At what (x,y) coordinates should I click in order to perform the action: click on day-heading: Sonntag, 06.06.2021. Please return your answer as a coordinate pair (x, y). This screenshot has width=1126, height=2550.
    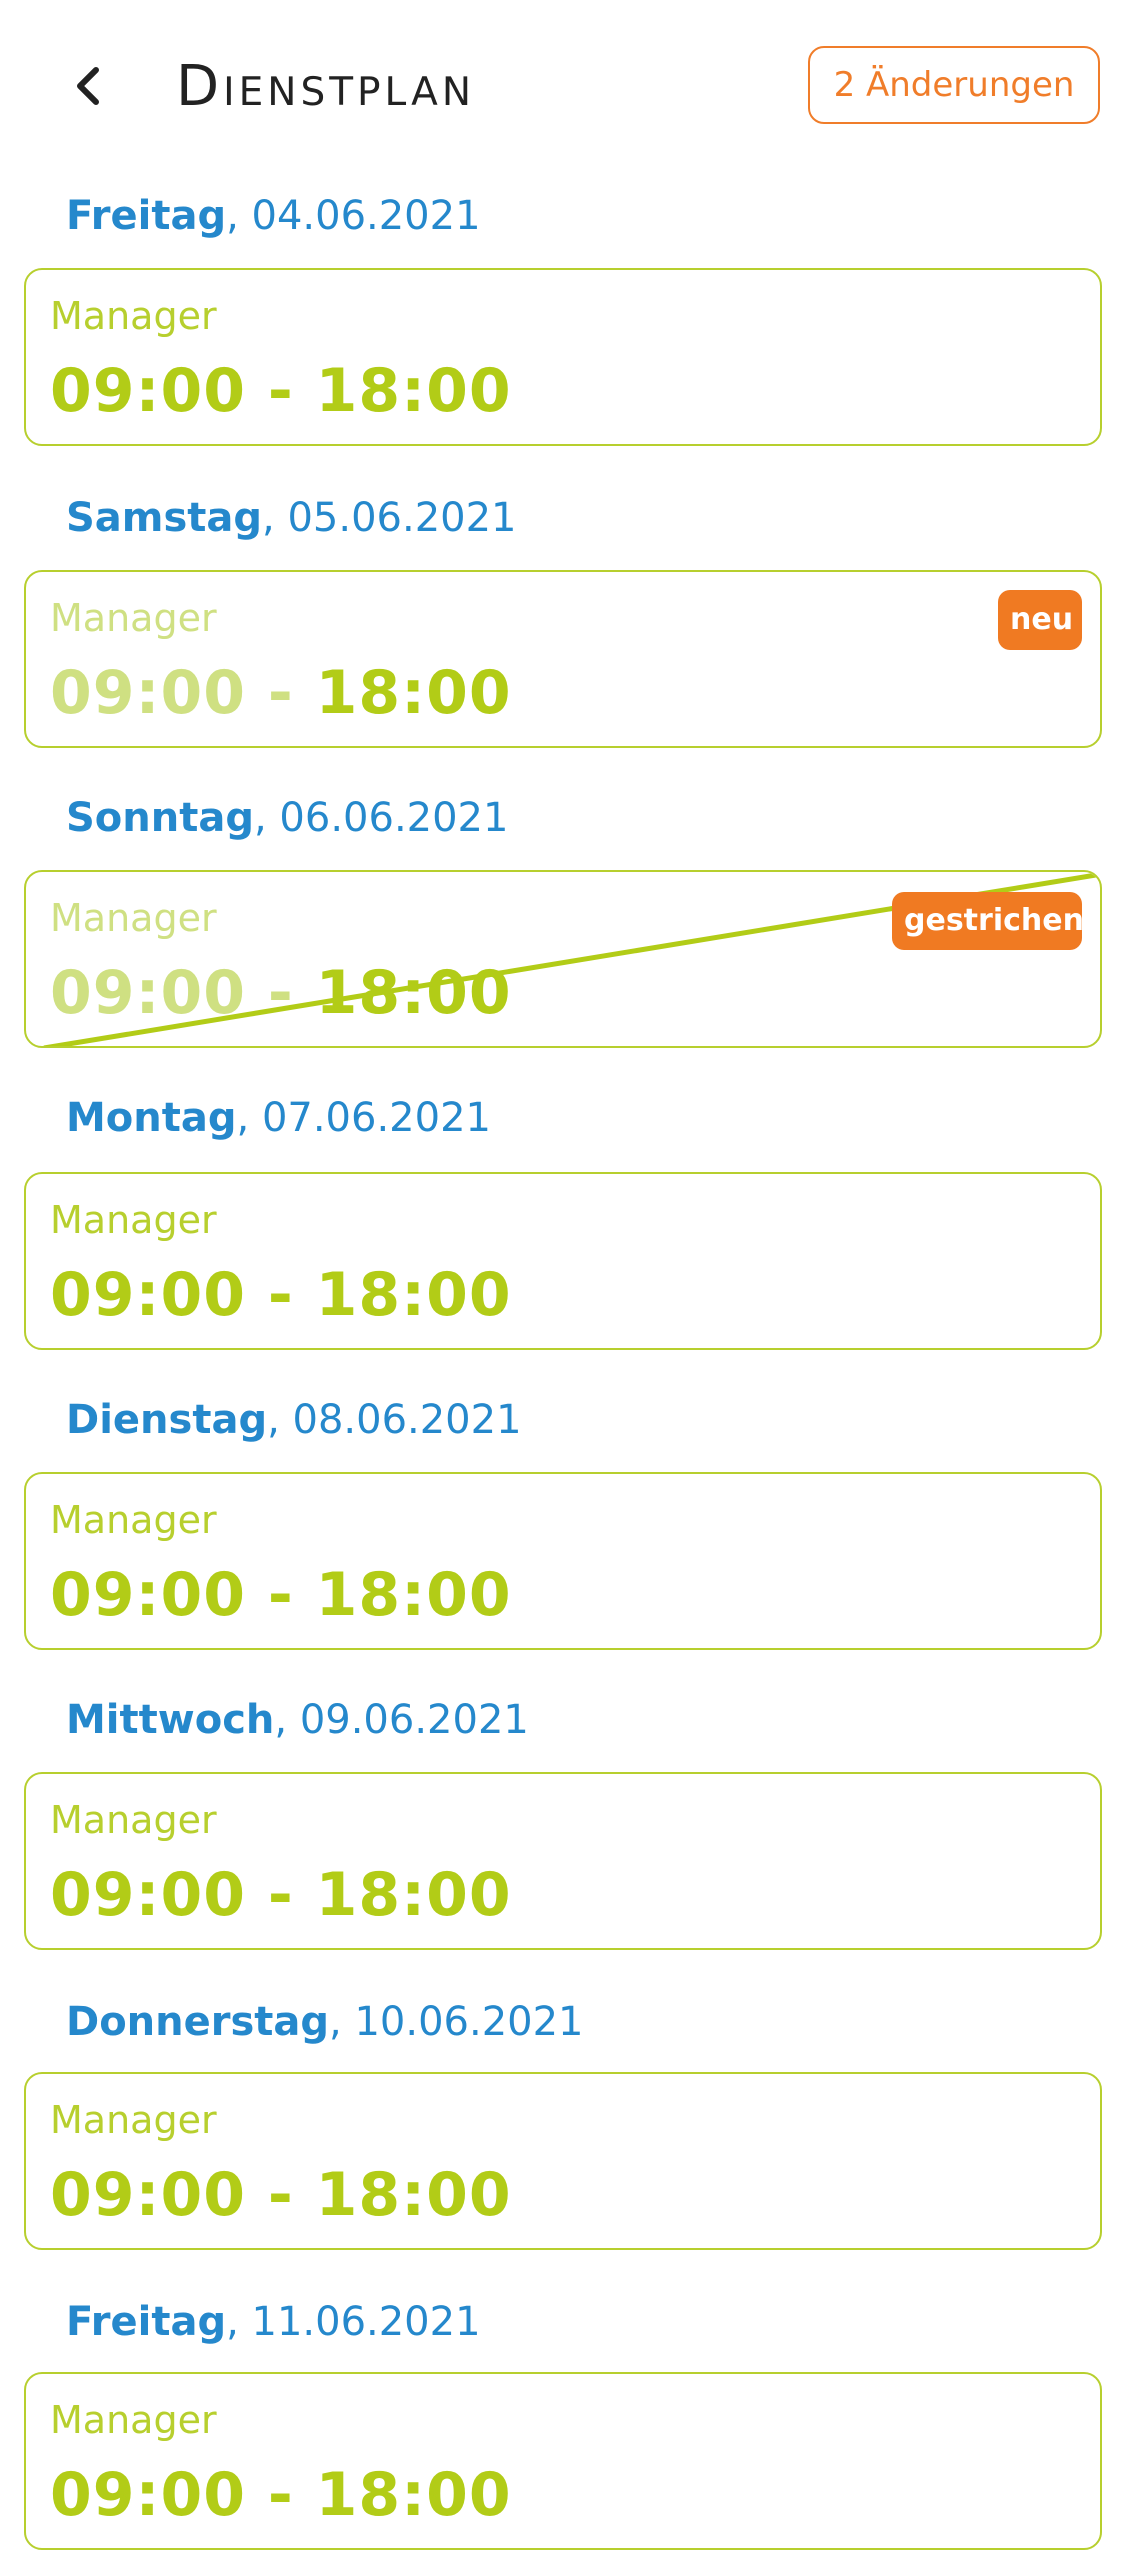
    Looking at the image, I should click on (287, 818).